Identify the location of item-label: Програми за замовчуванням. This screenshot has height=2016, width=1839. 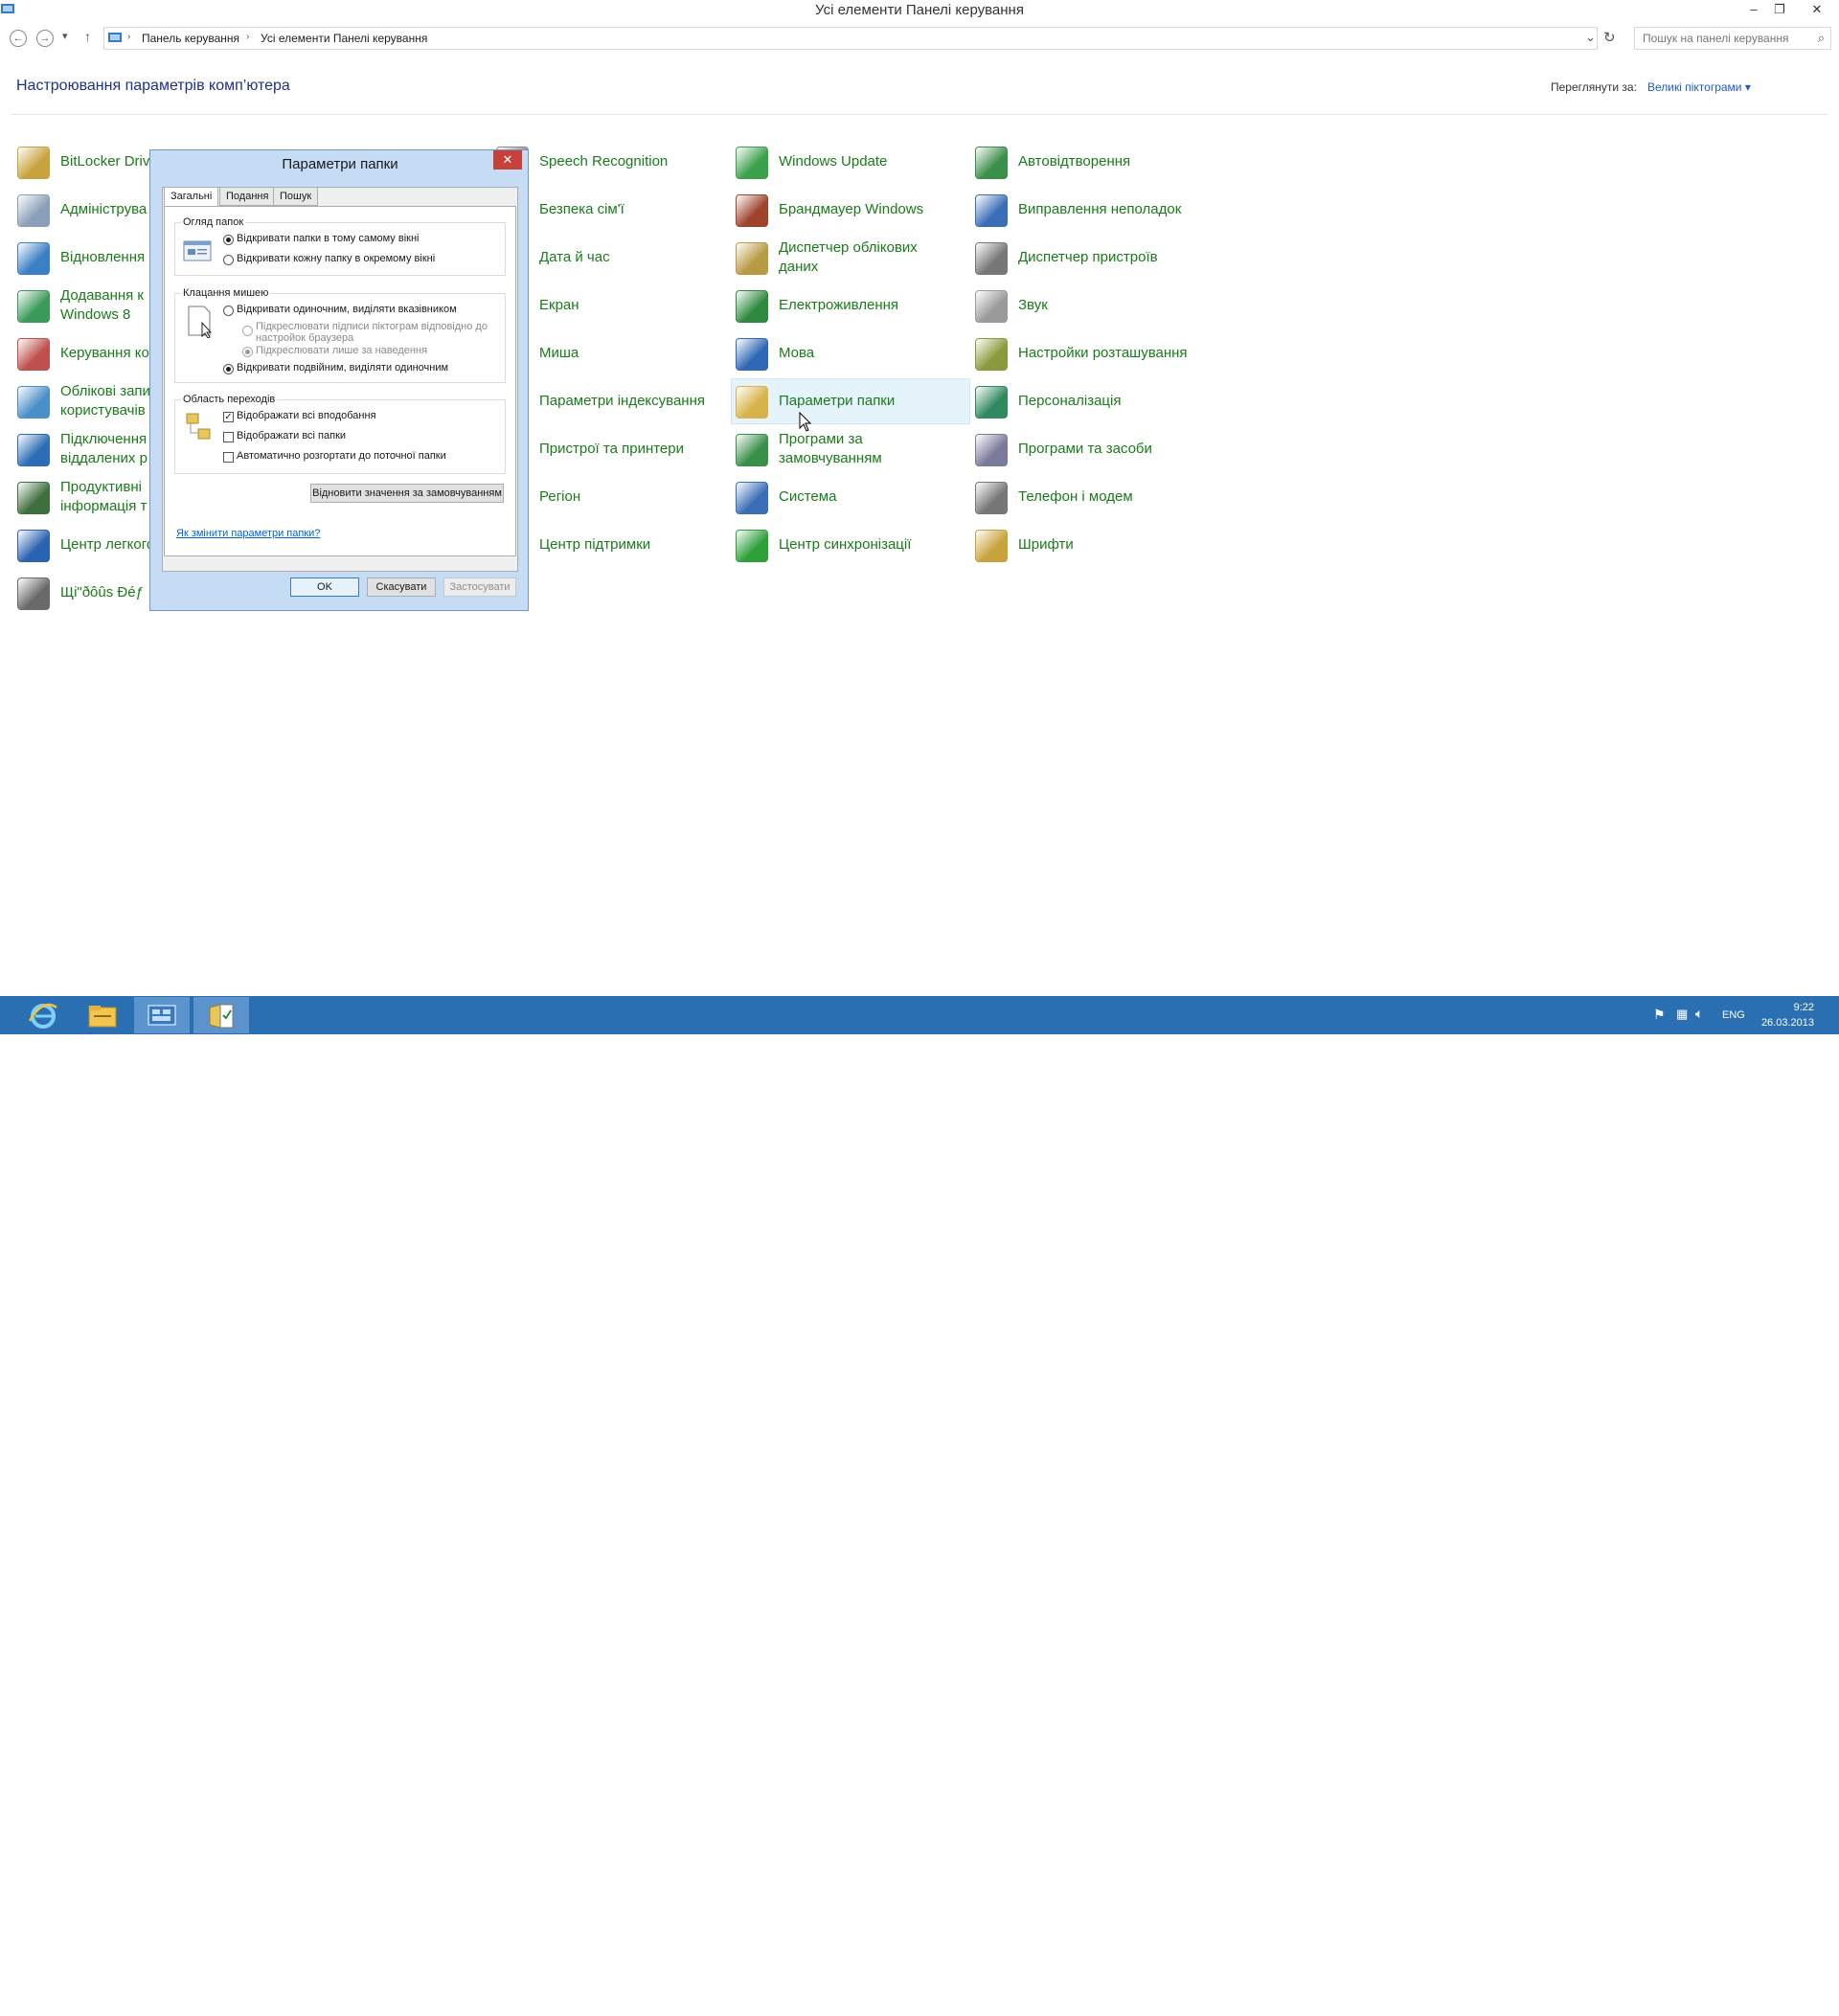
(830, 448).